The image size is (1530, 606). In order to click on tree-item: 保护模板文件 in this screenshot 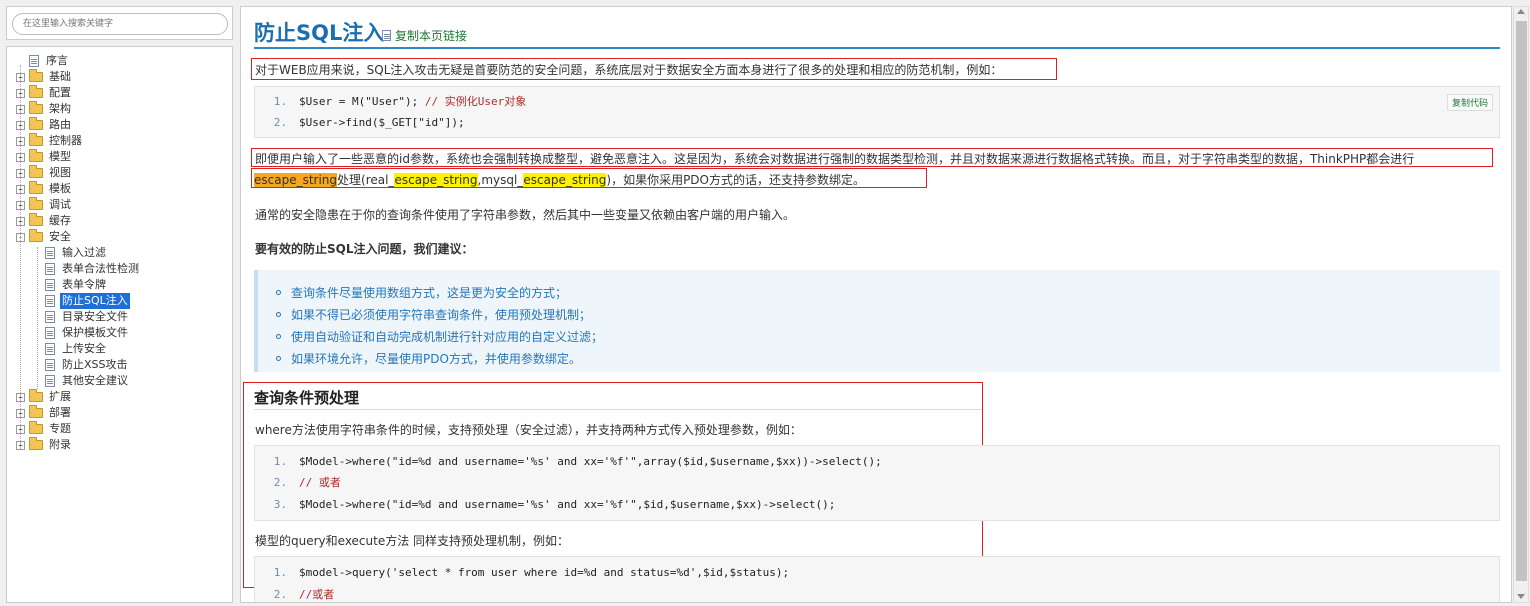, I will do `click(87, 333)`.